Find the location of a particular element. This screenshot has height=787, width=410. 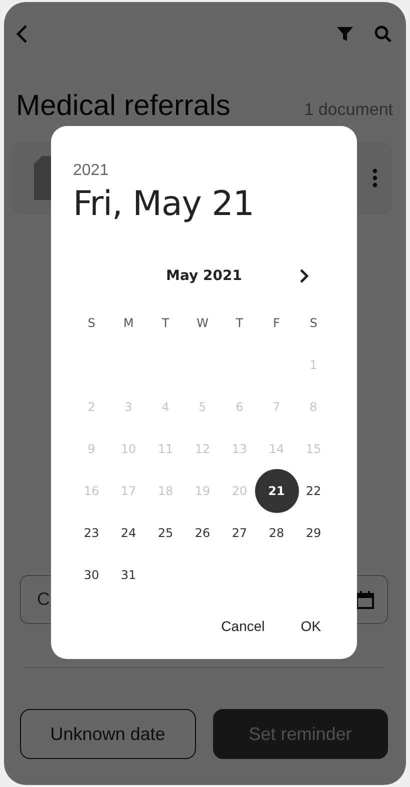

calendar-day: 27 is located at coordinates (239, 533).